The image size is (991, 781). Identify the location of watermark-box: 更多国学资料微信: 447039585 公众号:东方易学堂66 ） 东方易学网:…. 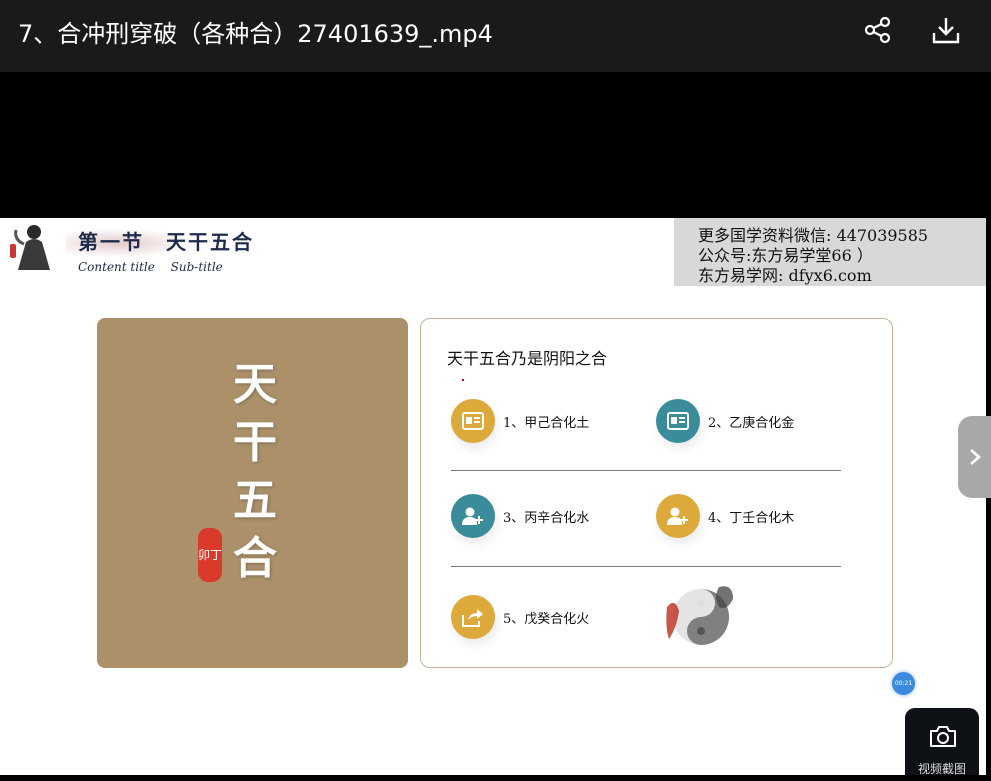
(830, 252).